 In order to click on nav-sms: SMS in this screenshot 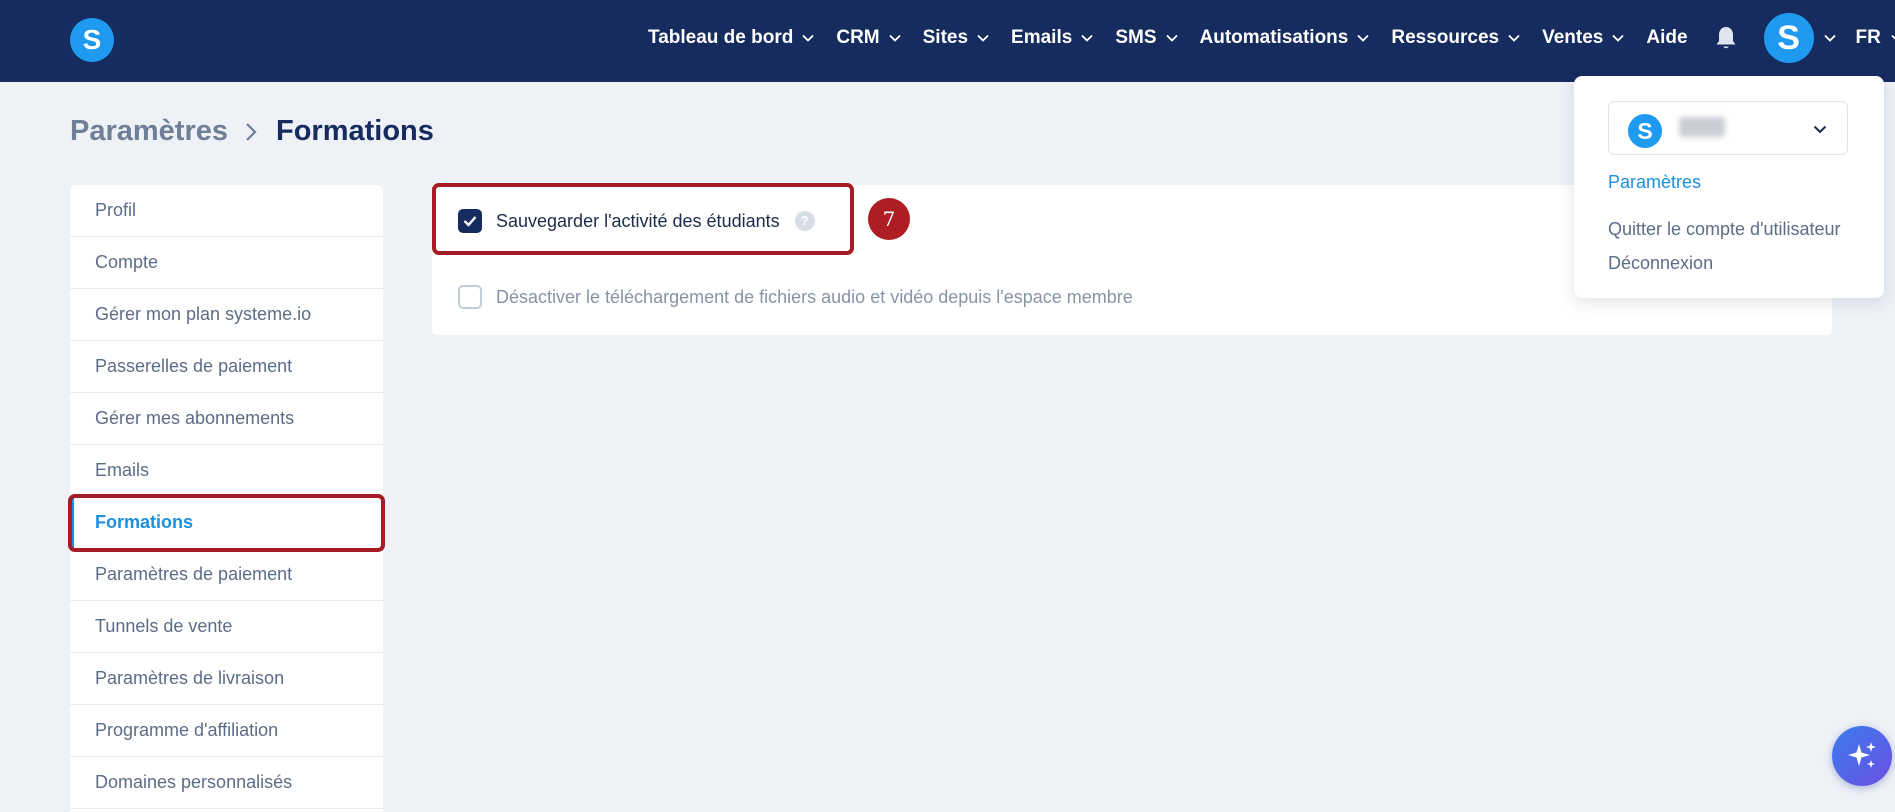, I will do `click(1146, 38)`.